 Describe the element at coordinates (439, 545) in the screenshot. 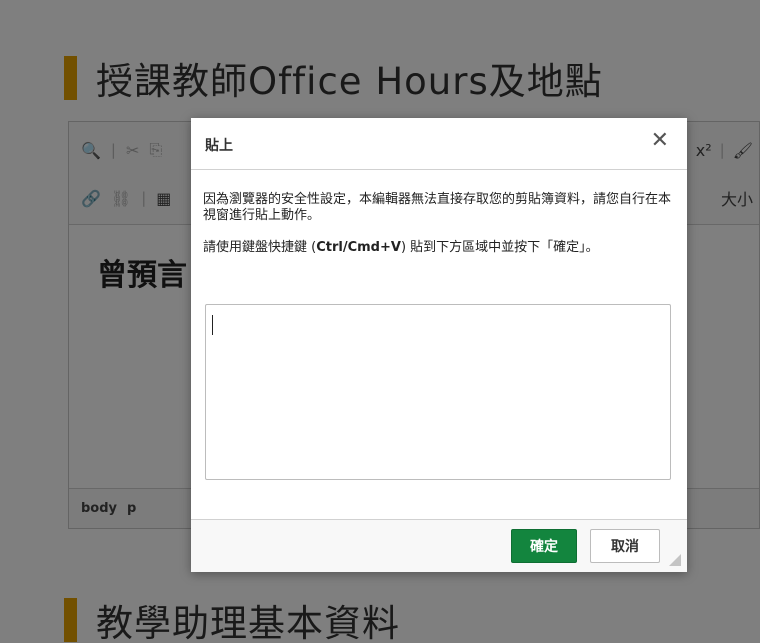

I see `dialog-footer: 確定 取消` at that location.